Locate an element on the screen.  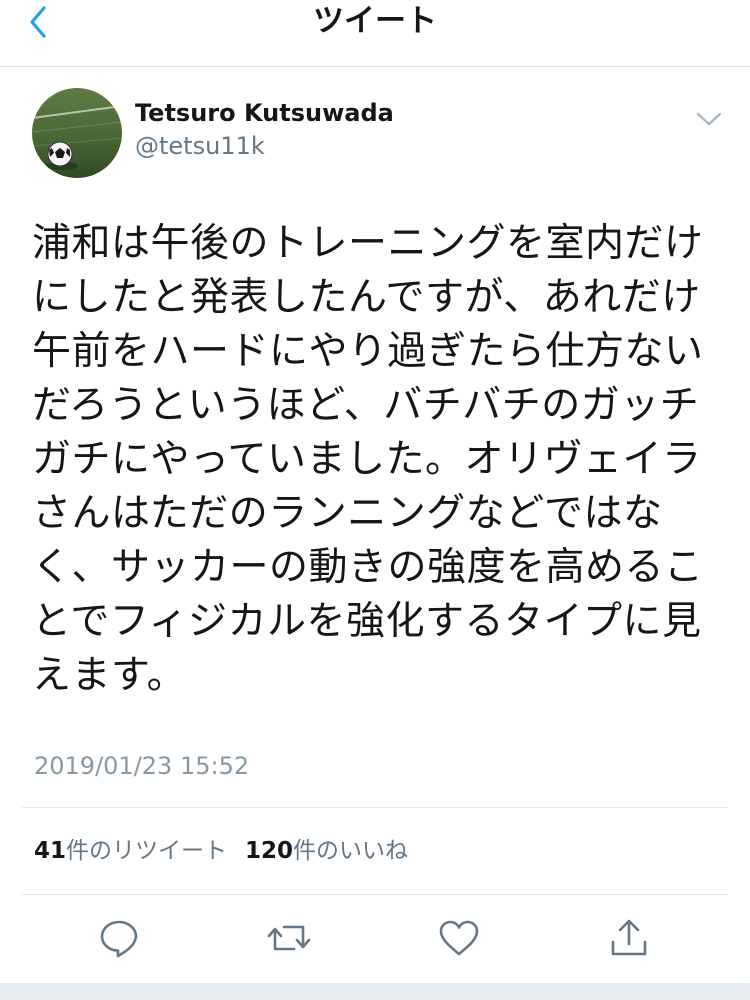
retweet-icon is located at coordinates (289, 938).